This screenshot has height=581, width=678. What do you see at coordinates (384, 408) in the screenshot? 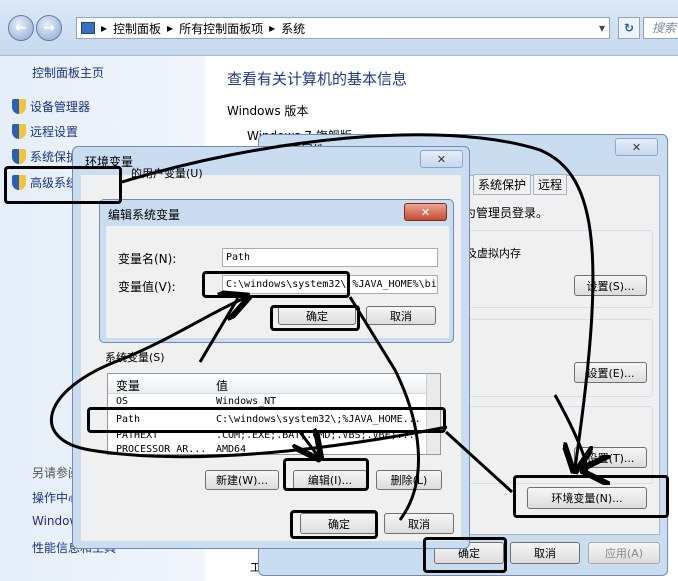
I see `arrow-ok-chain` at bounding box center [384, 408].